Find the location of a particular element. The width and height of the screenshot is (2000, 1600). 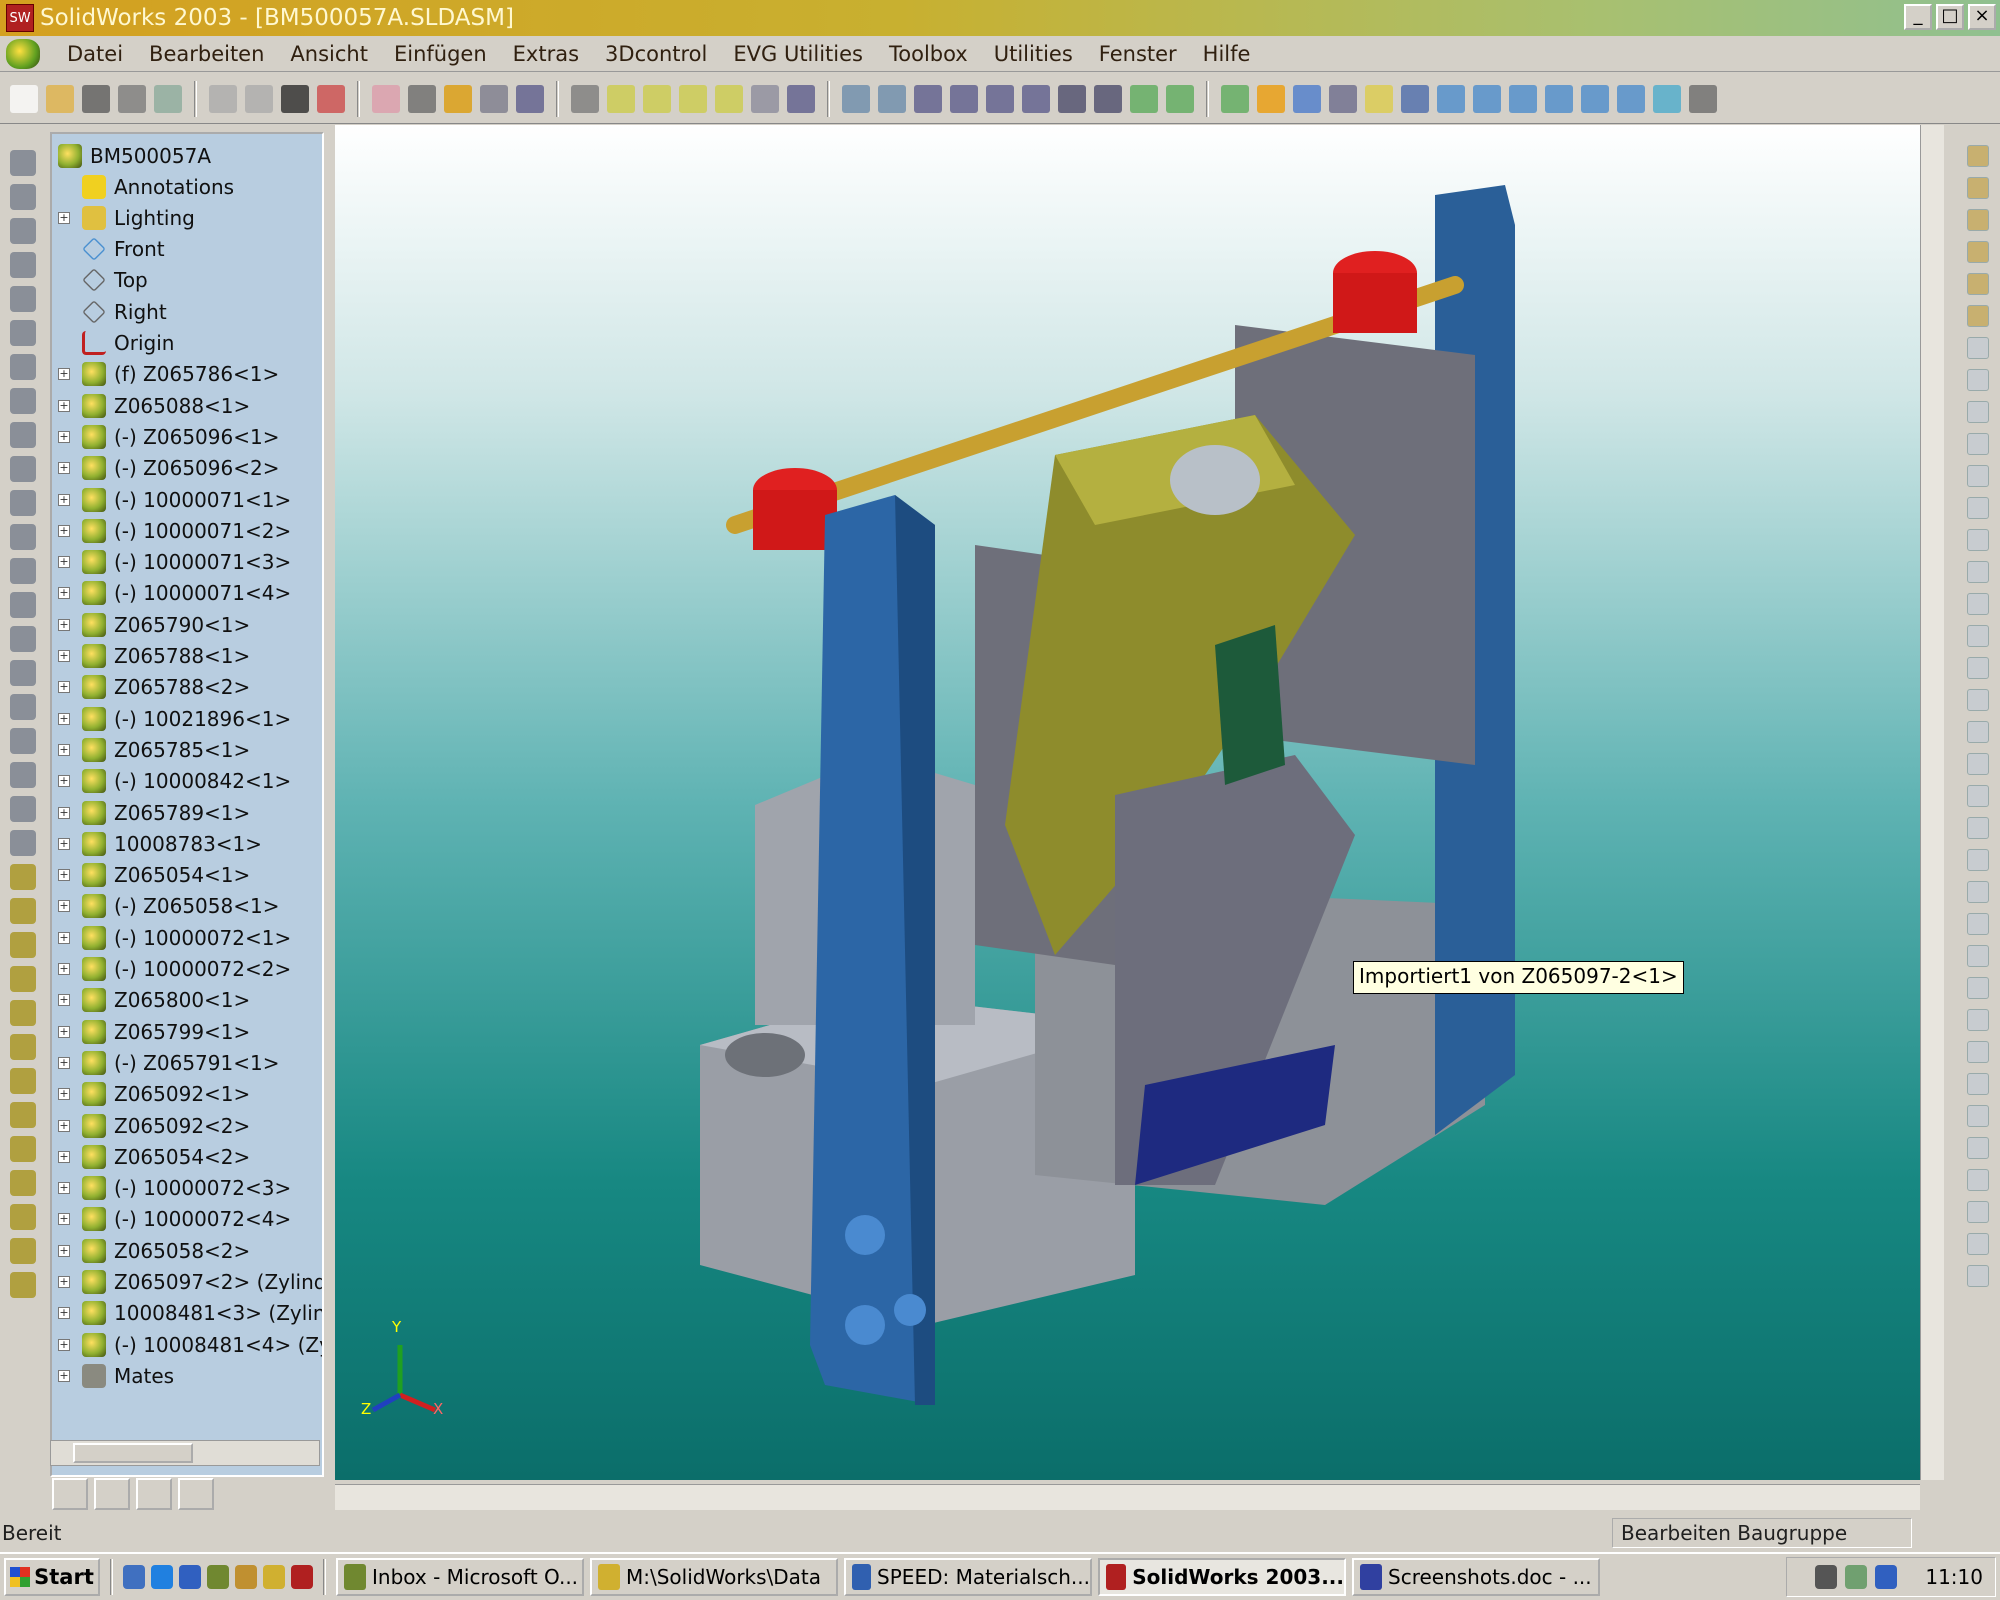

tree-item: + (-) 10000071<3> is located at coordinates (171, 562).